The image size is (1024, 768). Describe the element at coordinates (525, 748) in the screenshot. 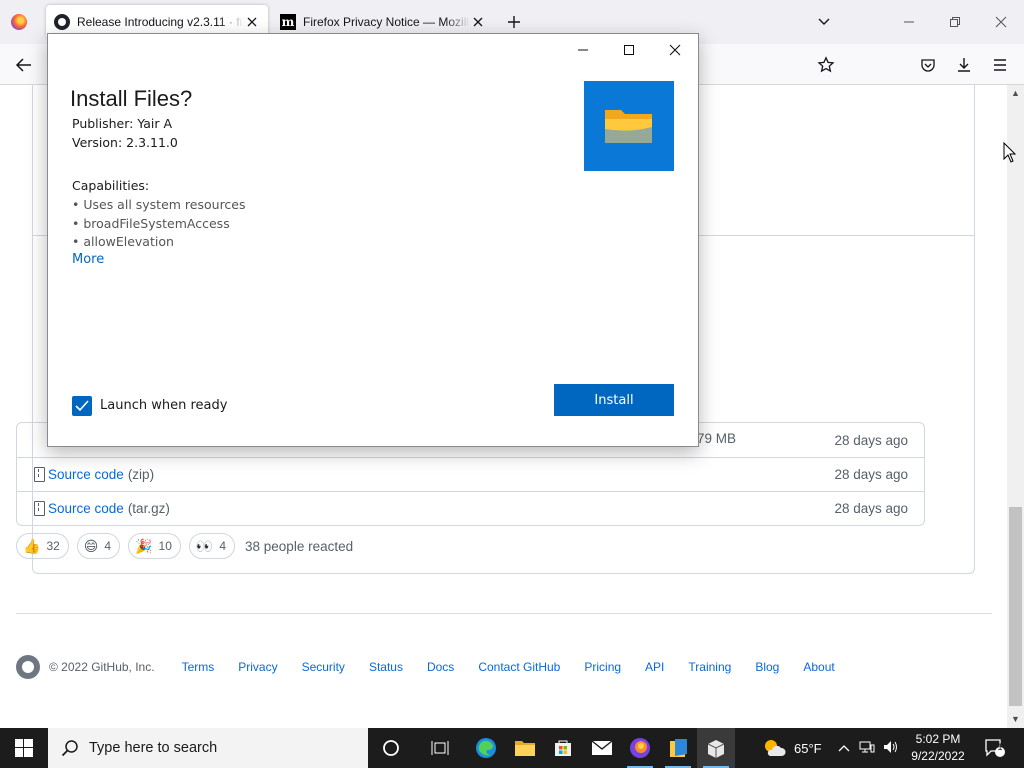

I see `file-explorer-icon` at that location.